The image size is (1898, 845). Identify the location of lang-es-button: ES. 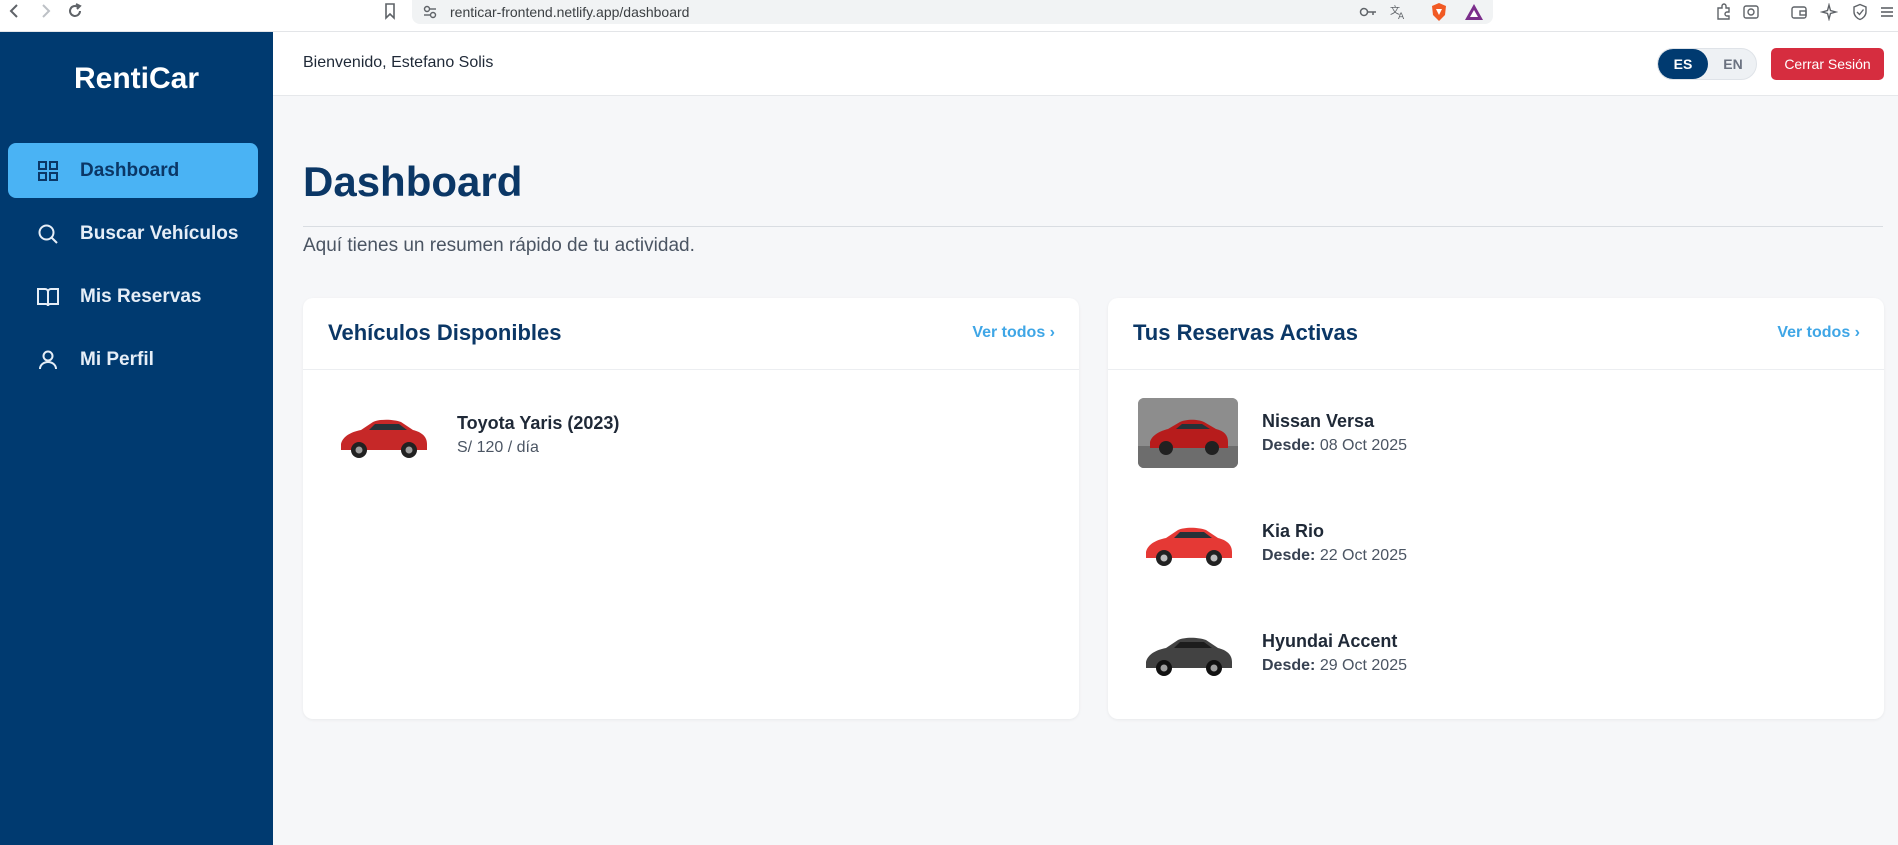
(1683, 64).